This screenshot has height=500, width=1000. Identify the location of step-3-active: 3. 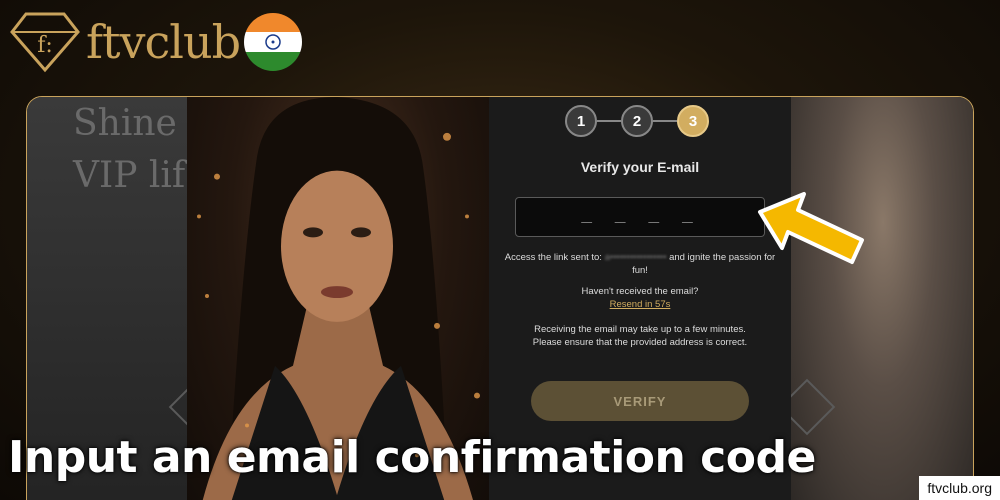
(693, 121).